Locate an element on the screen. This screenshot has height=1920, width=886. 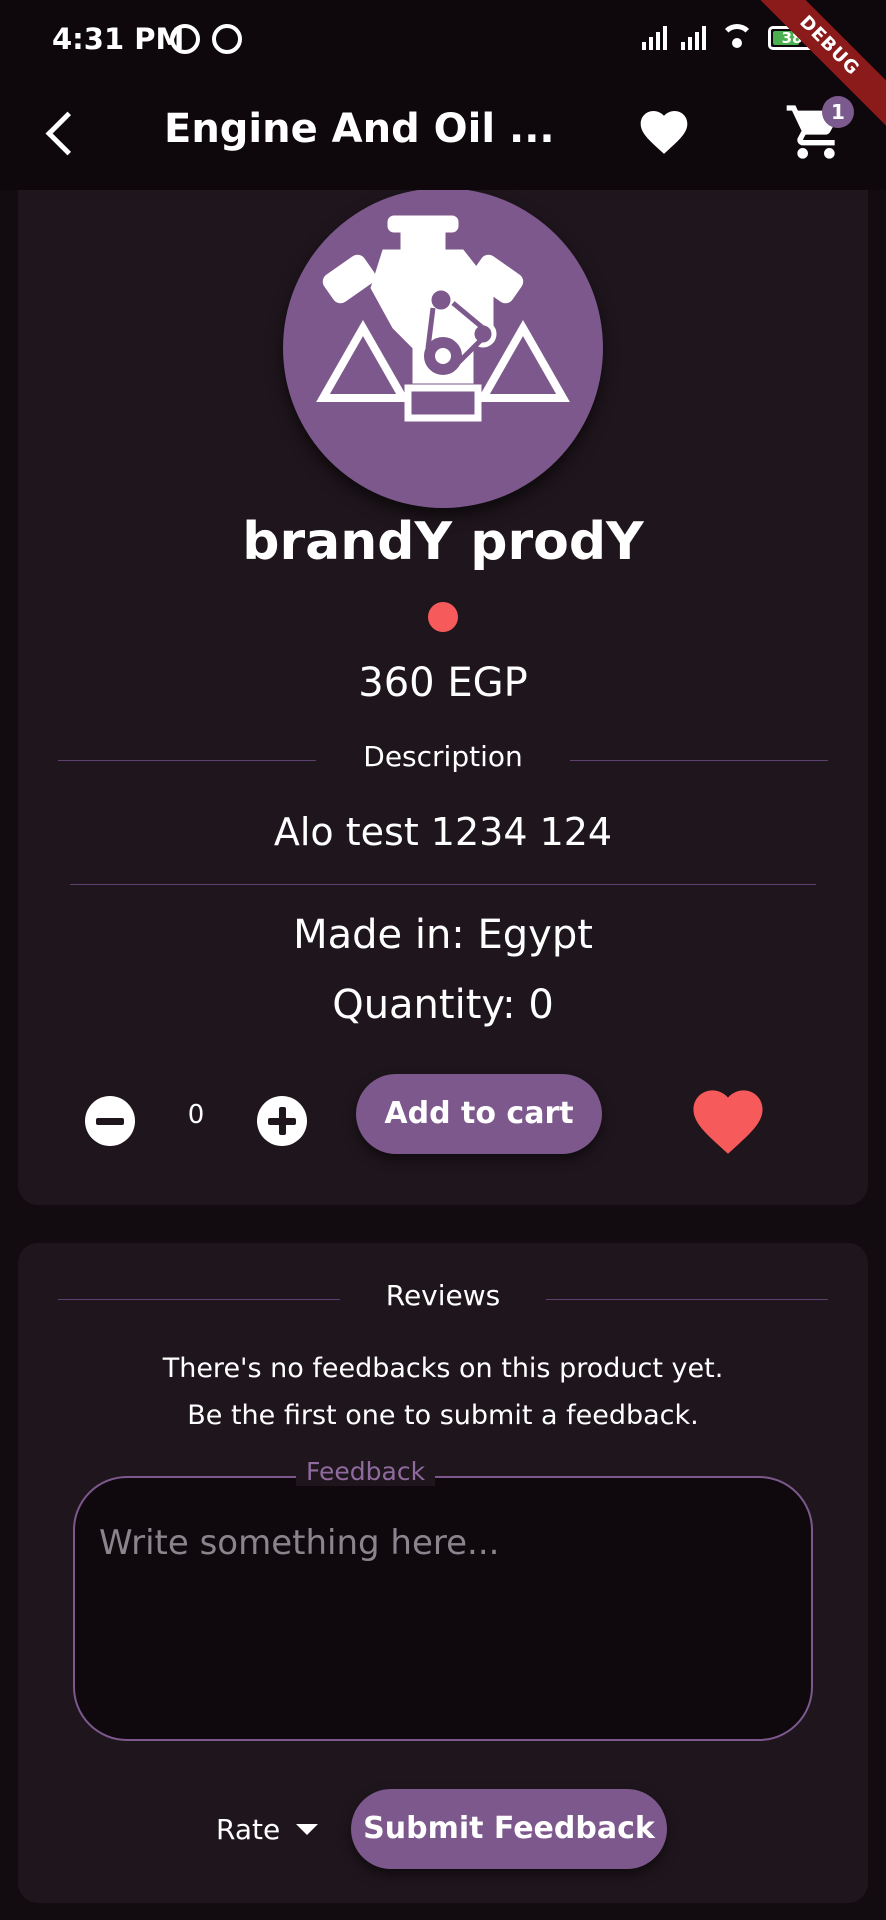
submit-feedback-button: Submit Feedback is located at coordinates (509, 1829).